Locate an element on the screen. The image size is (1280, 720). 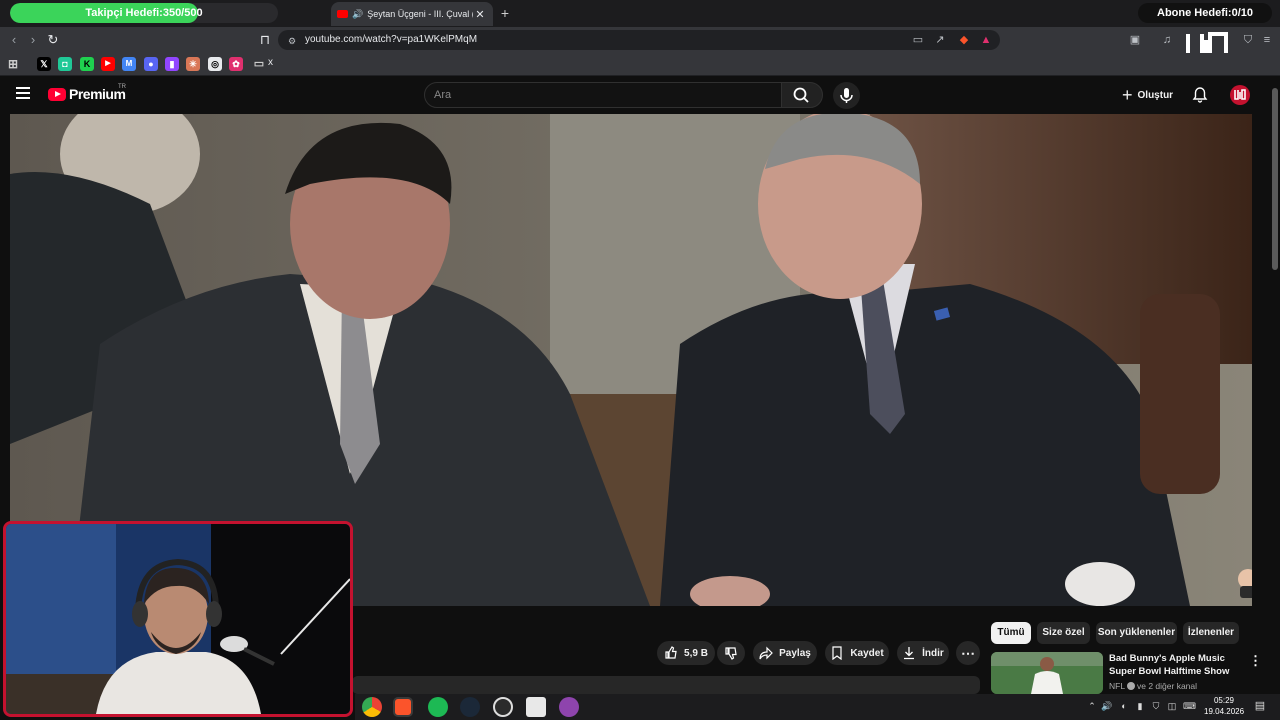
browser-tab-active: 🔊 Şeytan Üçgeni - III. Çuval (EX ✕ is located at coordinates (412, 14).